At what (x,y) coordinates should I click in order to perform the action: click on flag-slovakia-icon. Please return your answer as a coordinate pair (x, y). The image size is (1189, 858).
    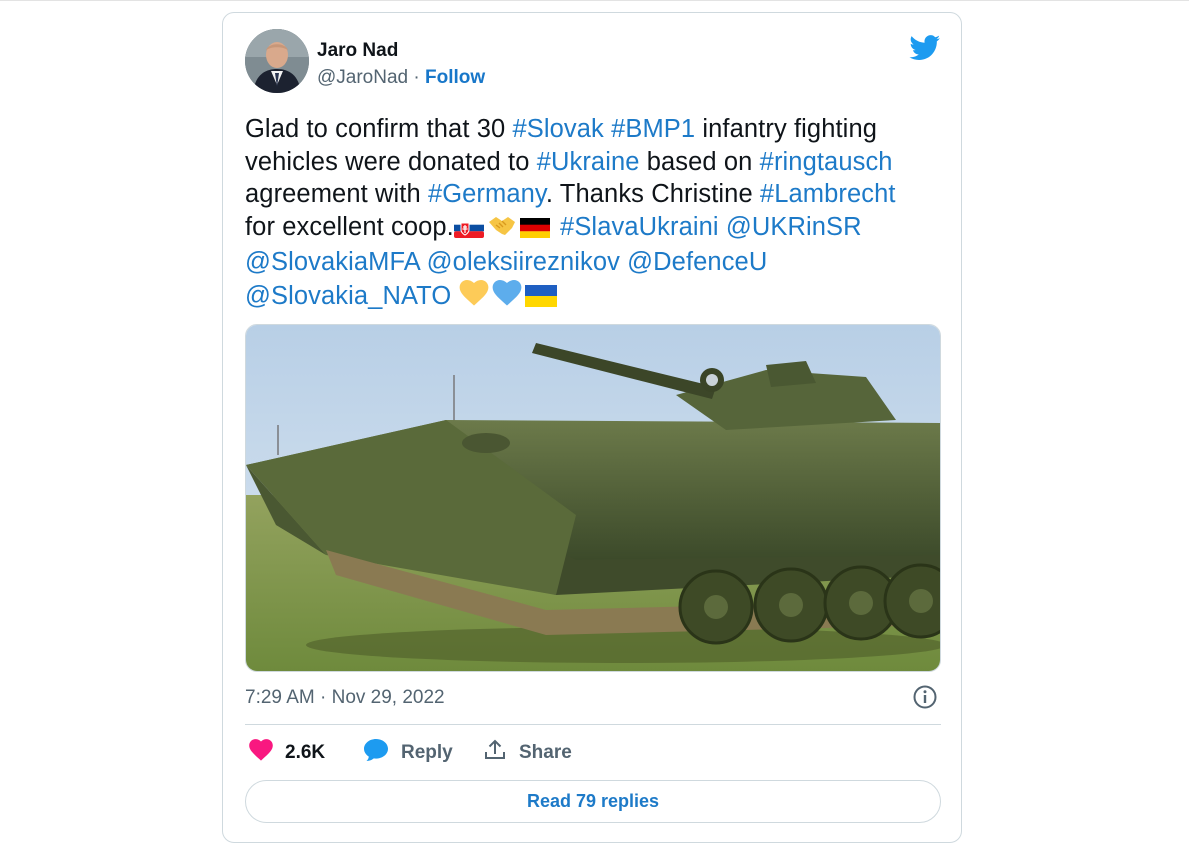
    Looking at the image, I should click on (468, 230).